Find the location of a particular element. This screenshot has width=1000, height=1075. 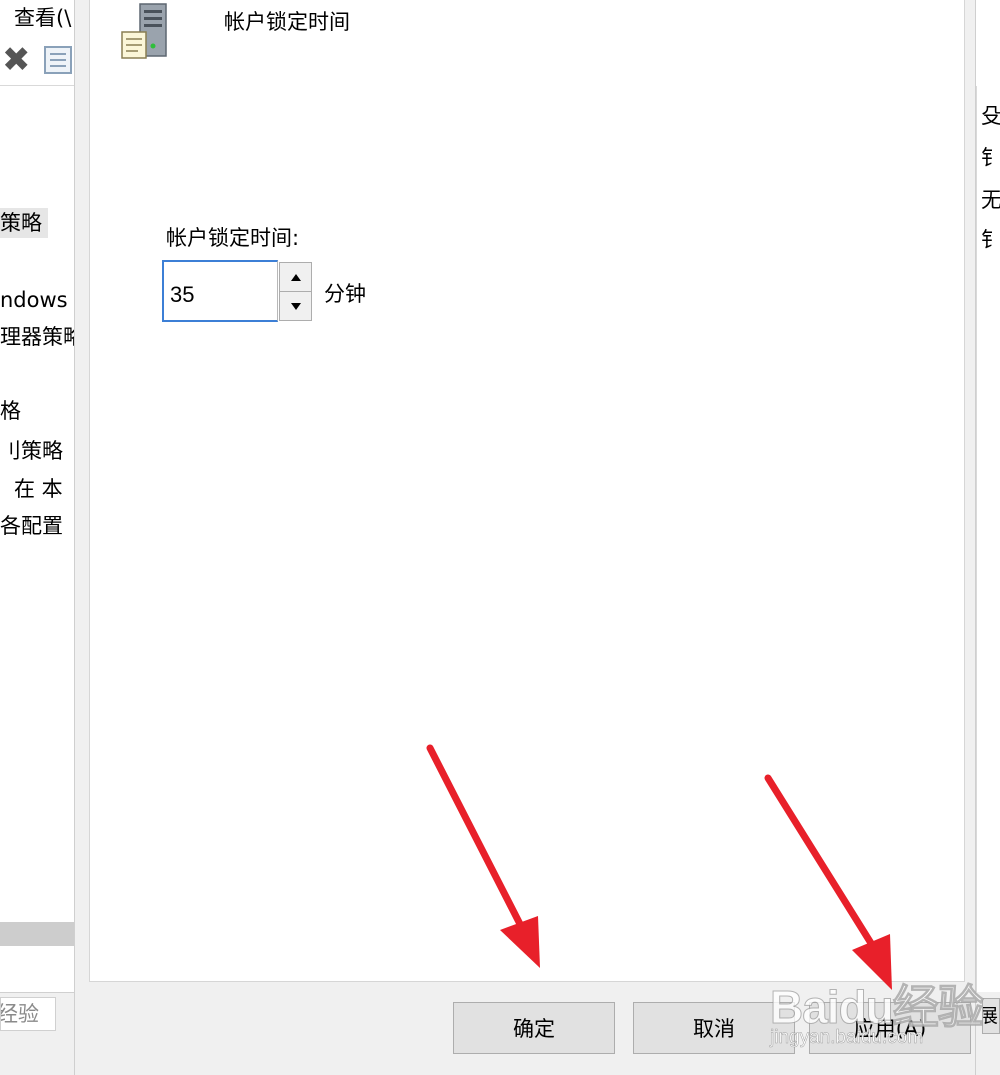

unit-label: 分钟 is located at coordinates (345, 294).